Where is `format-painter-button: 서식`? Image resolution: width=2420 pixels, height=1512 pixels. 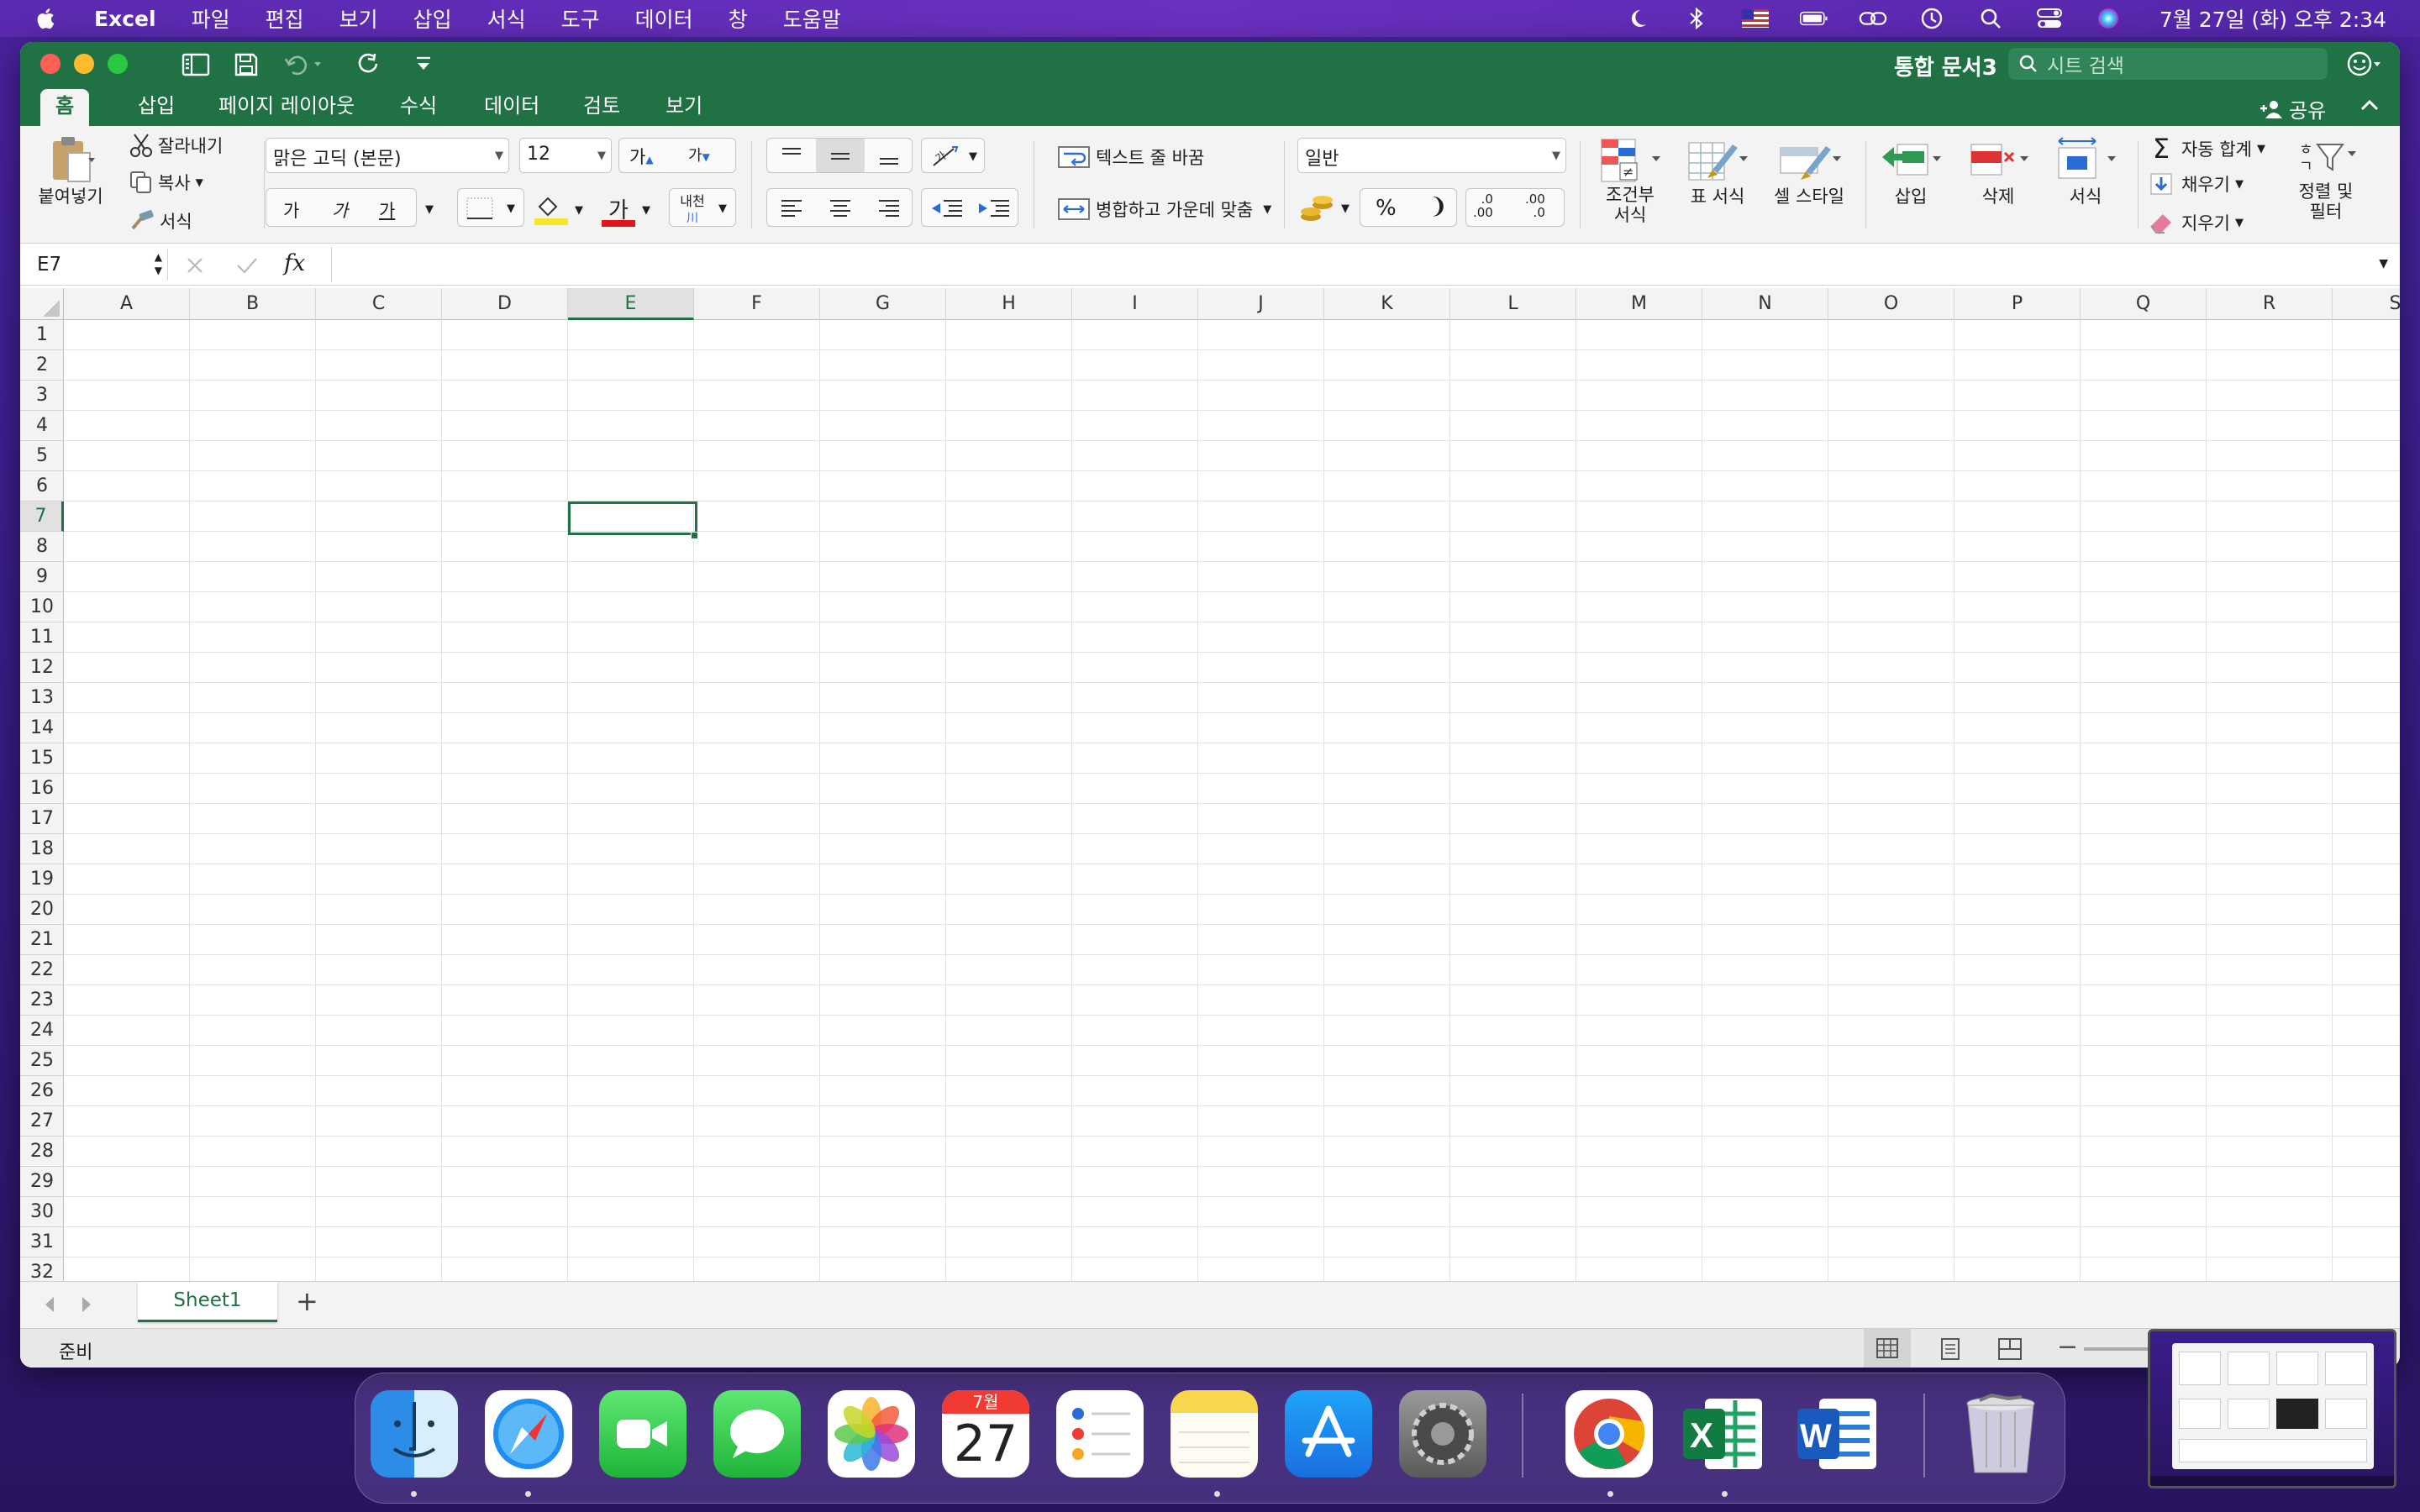
format-painter-button: 서식 is located at coordinates (161, 221).